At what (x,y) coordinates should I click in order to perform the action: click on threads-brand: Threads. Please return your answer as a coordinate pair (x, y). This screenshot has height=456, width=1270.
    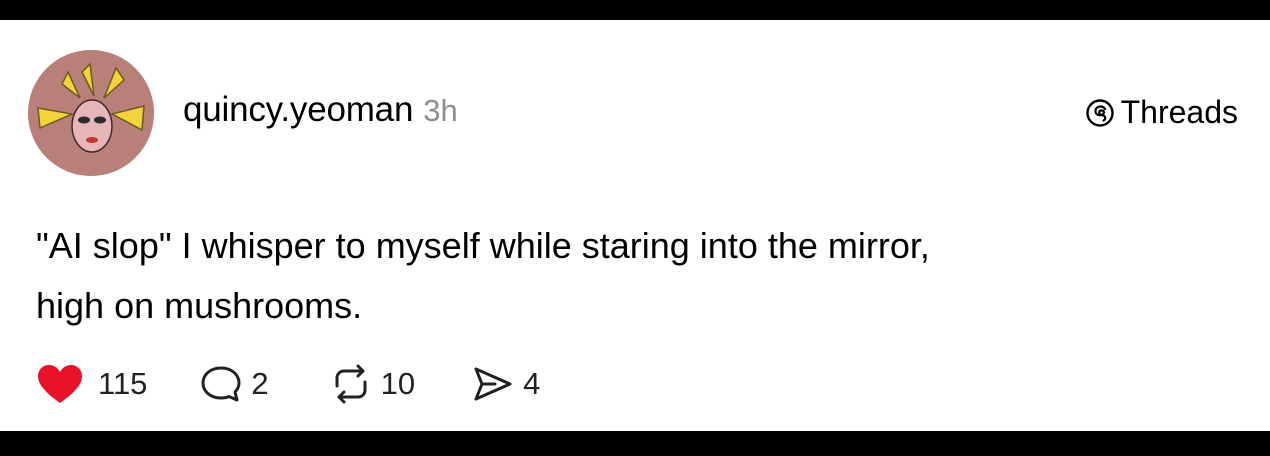
    Looking at the image, I should click on (1161, 112).